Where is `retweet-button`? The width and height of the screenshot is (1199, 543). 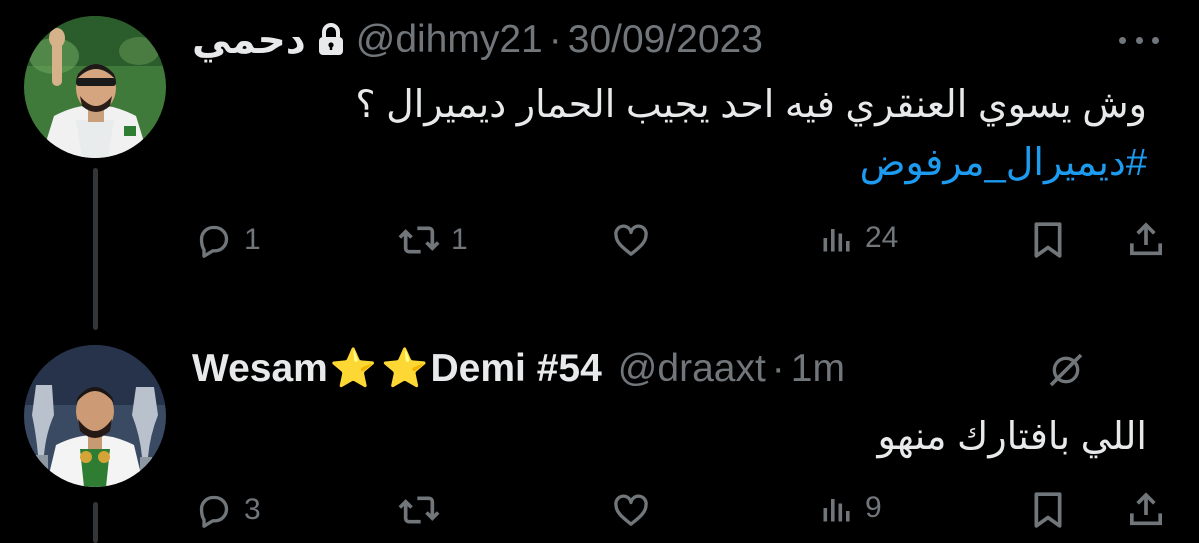
retweet-button is located at coordinates (419, 510).